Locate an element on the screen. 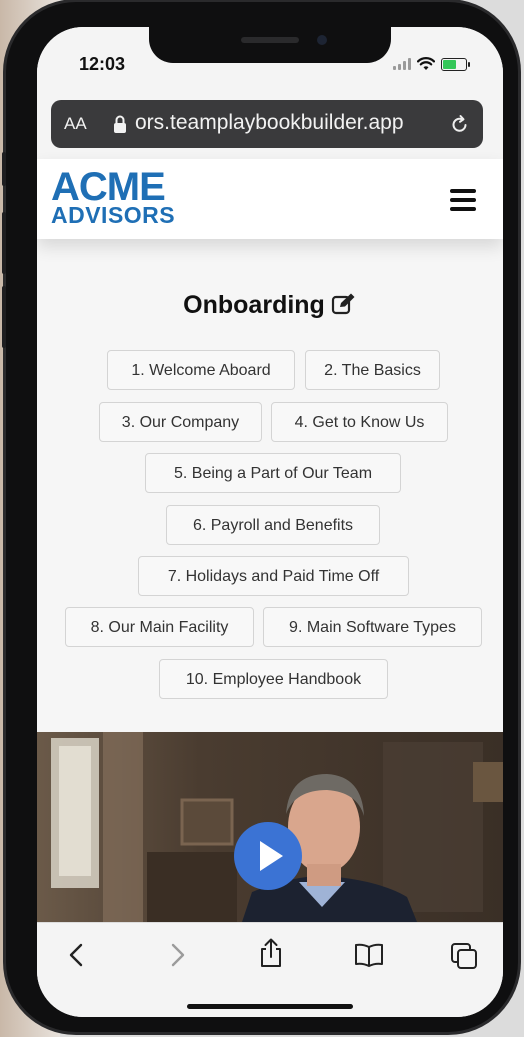 The height and width of the screenshot is (1037, 524). signal-icon is located at coordinates (402, 64).